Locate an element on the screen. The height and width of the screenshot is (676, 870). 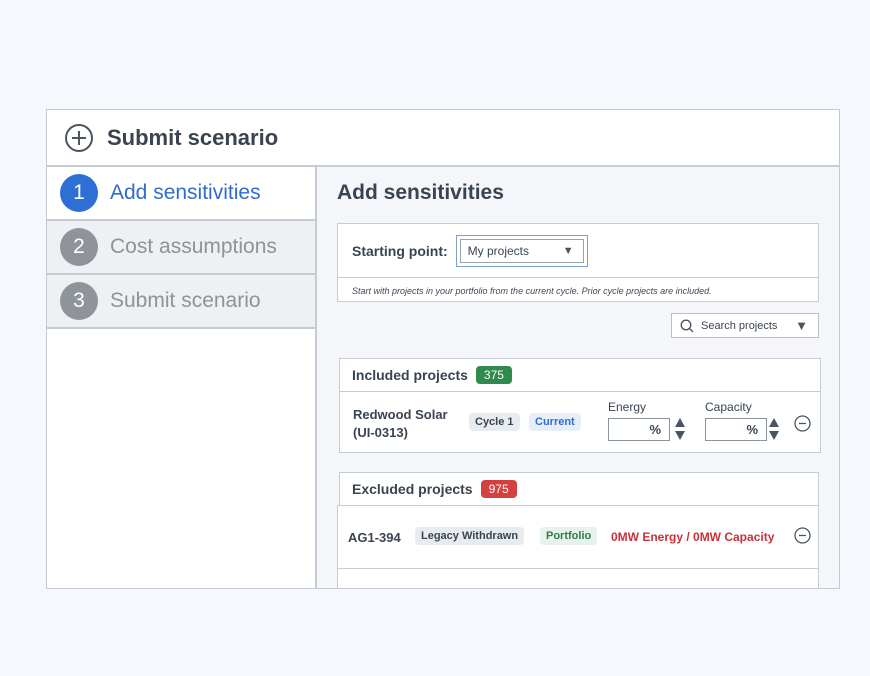
project-name-line1: Redwood Solar is located at coordinates (400, 414).